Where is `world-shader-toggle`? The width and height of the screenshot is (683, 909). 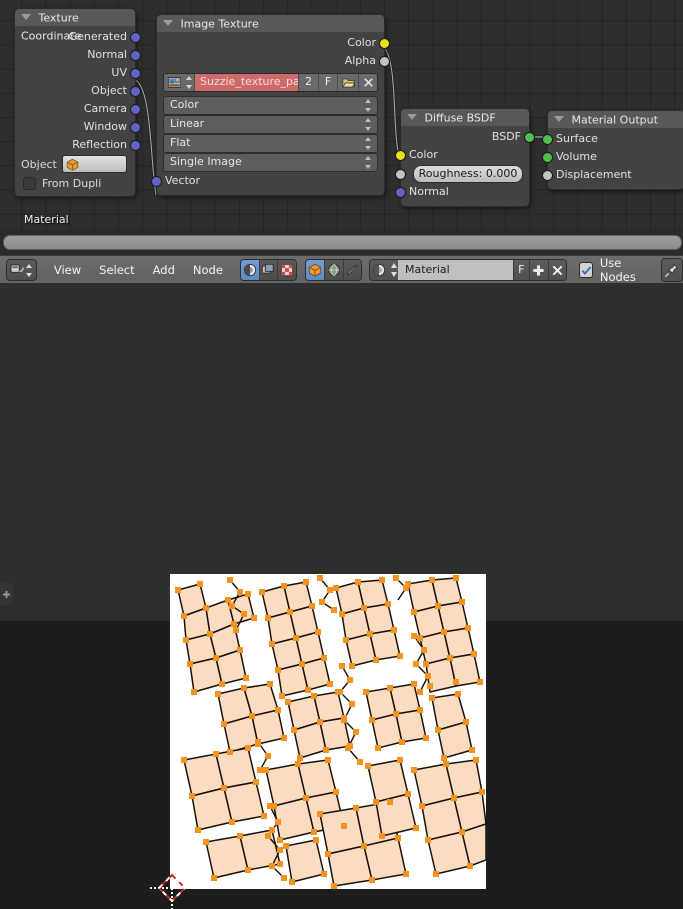
world-shader-toggle is located at coordinates (334, 270).